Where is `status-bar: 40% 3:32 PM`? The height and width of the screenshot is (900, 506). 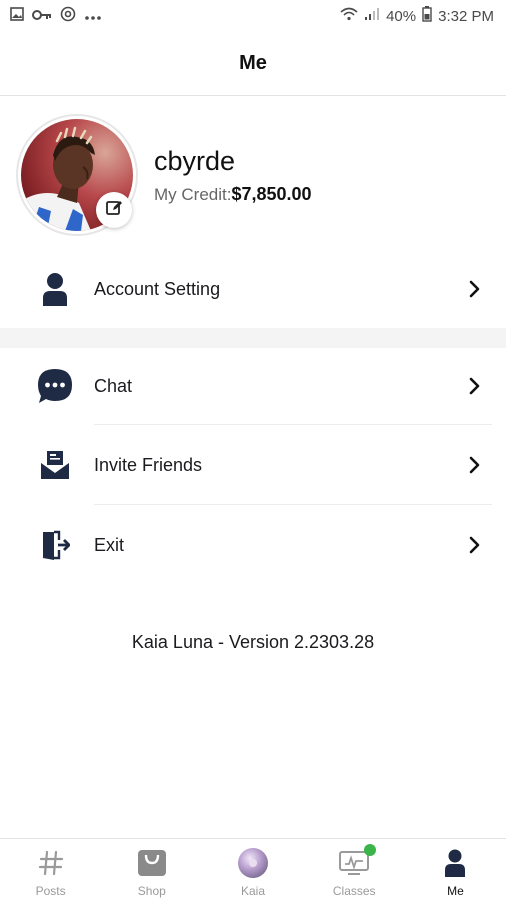 status-bar: 40% 3:32 PM is located at coordinates (253, 16).